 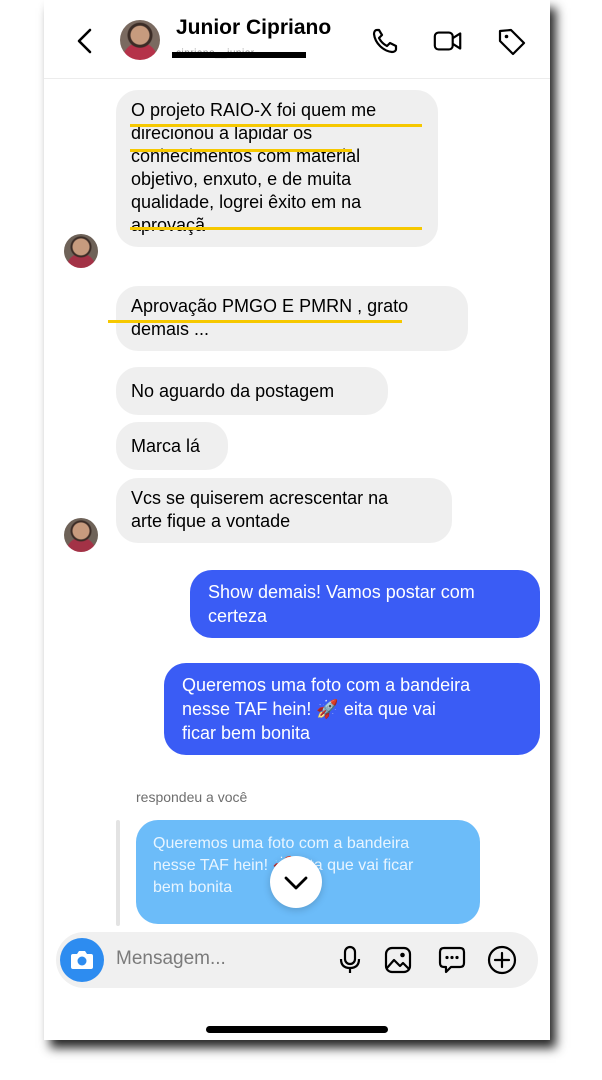 I want to click on message-line: aprovaçã, so click(x=168, y=225).